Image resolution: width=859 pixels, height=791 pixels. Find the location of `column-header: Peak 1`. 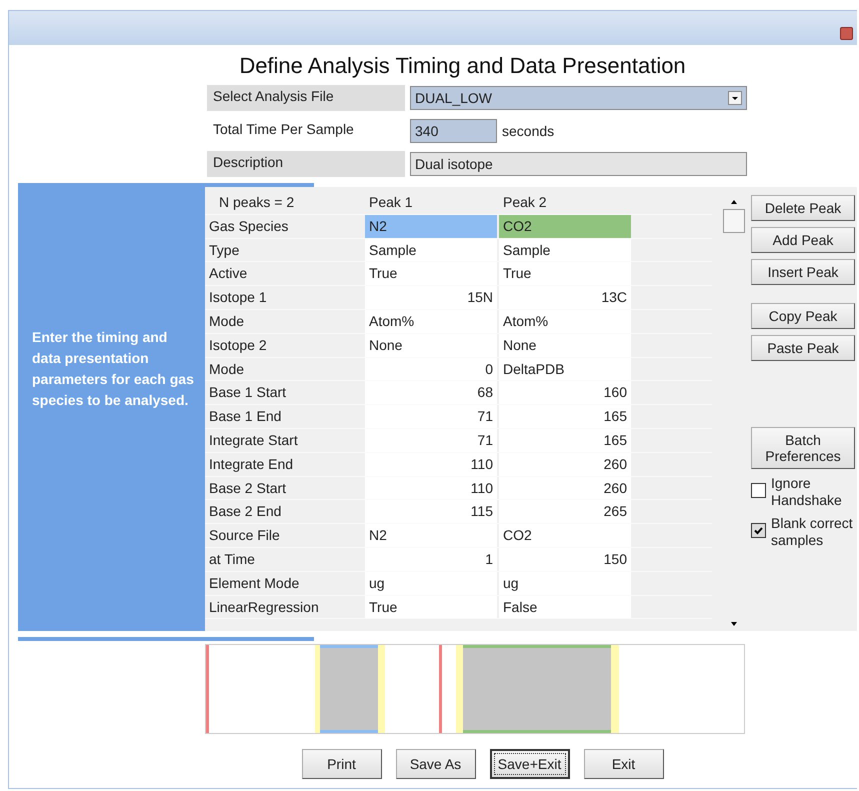

column-header: Peak 1 is located at coordinates (391, 202).